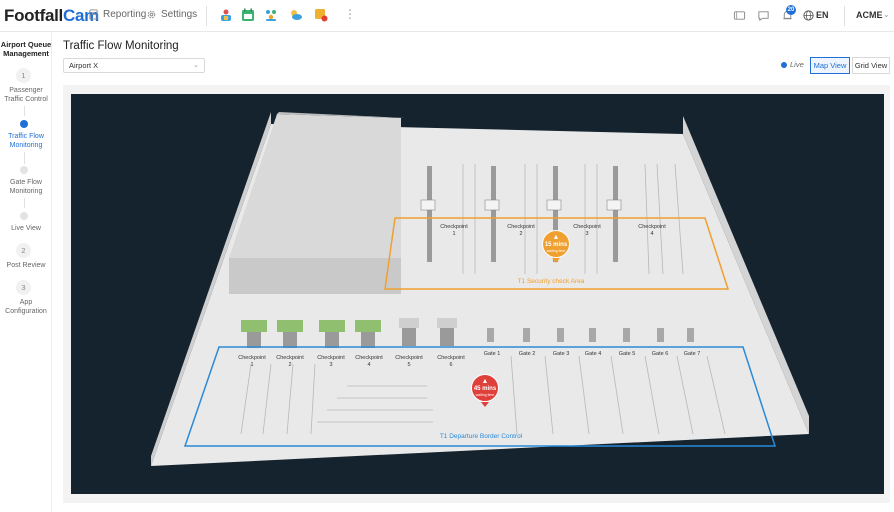  Describe the element at coordinates (248, 15) in the screenshot. I see `calendar-app-icon` at that location.